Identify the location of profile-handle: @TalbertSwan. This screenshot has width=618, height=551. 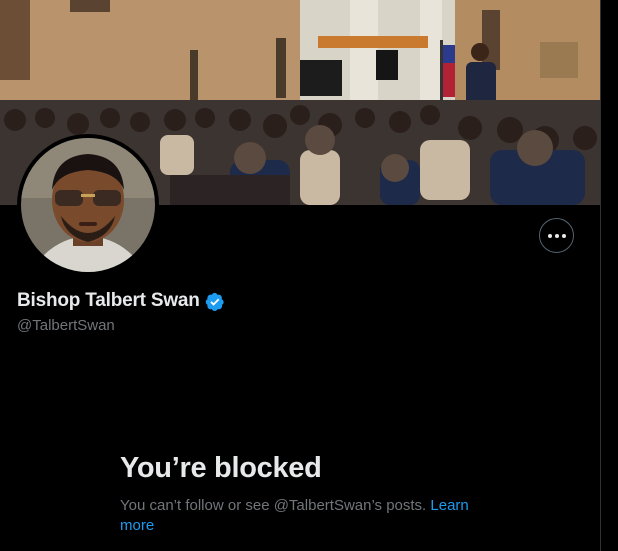
(66, 325).